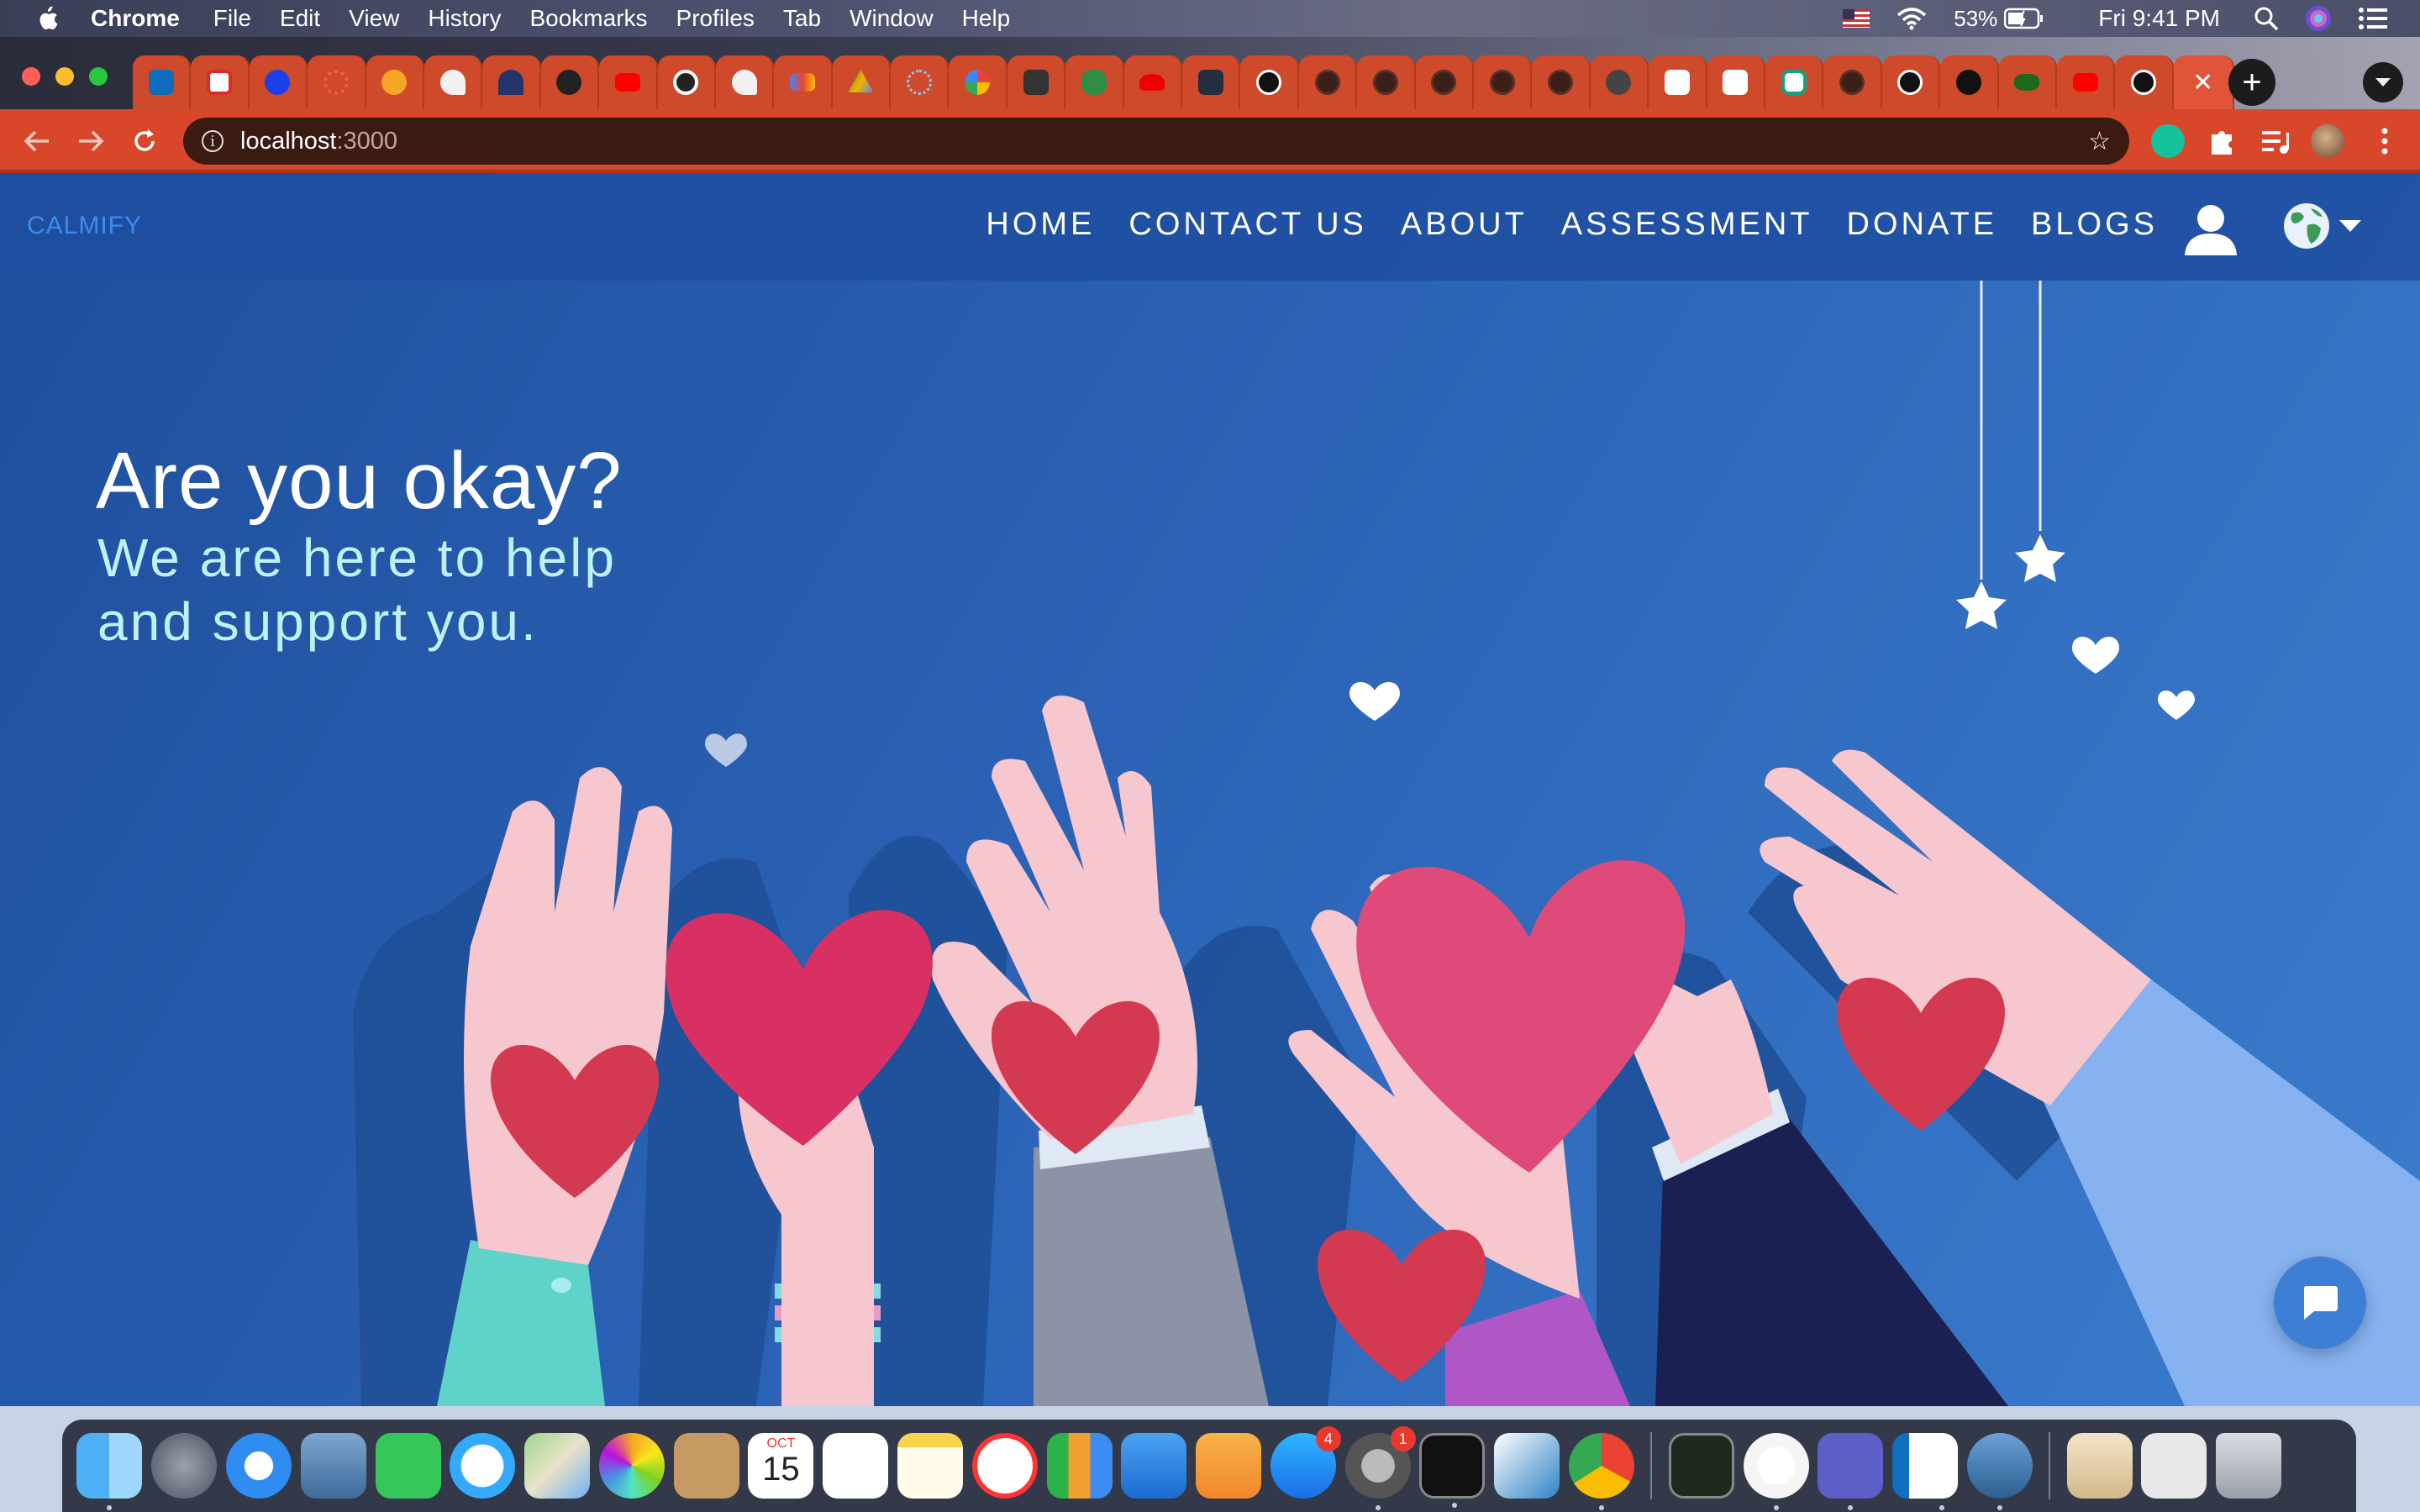 The width and height of the screenshot is (2420, 1512). I want to click on keynote-icon, so click(1154, 1466).